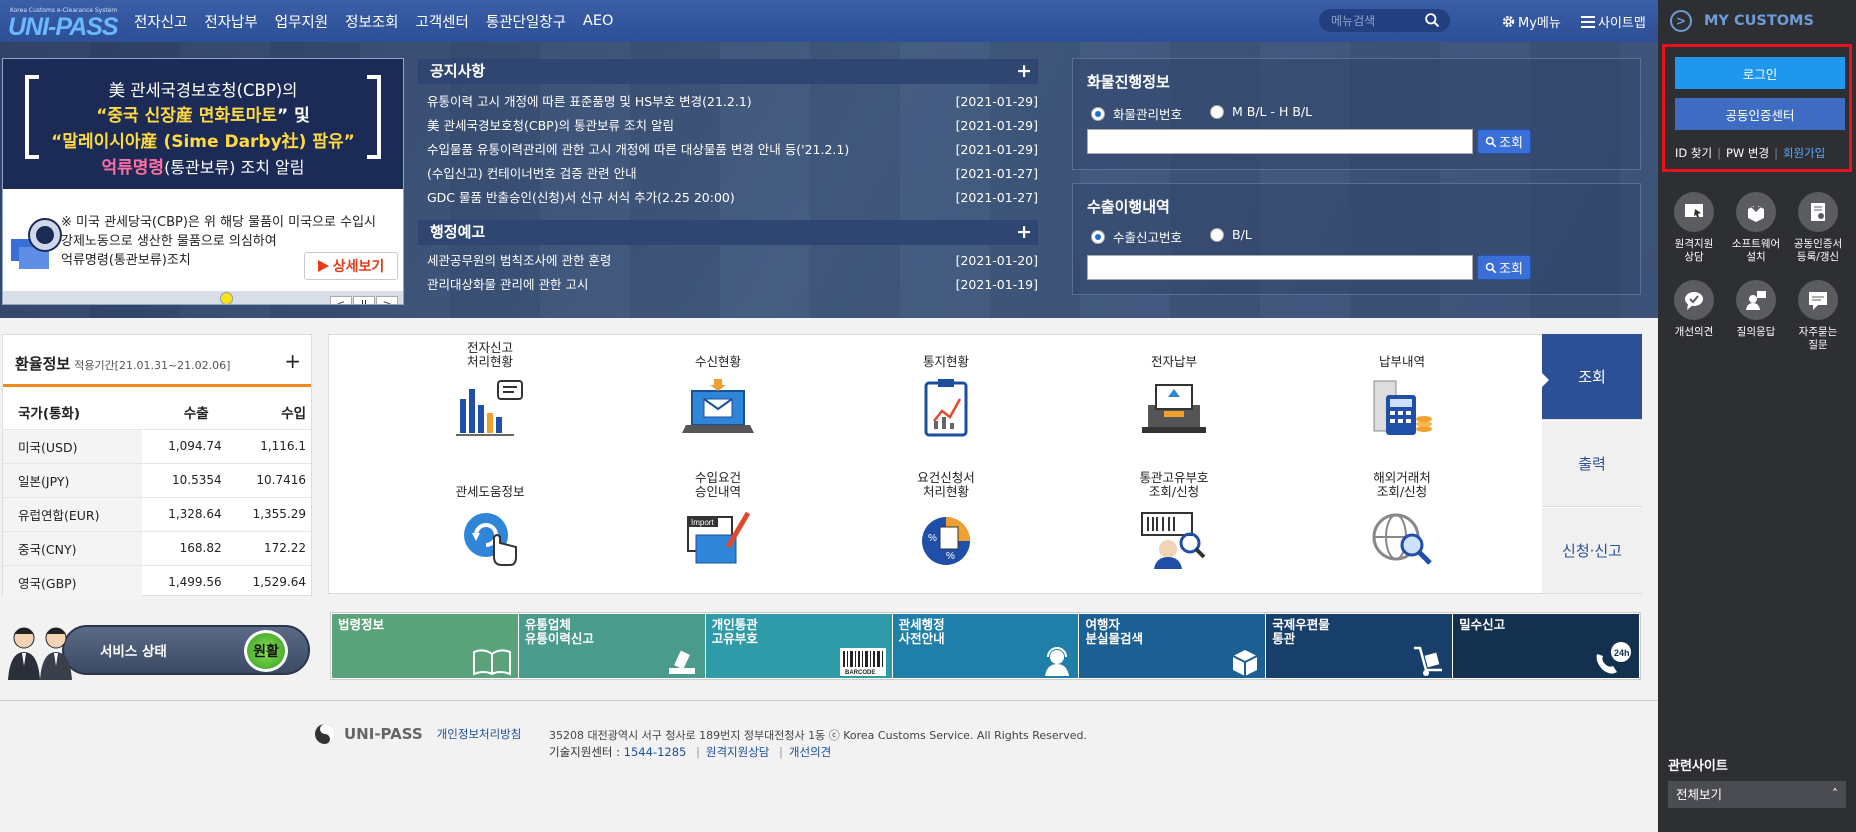 Image resolution: width=1856 pixels, height=832 pixels. What do you see at coordinates (203, 142) in the screenshot?
I see `banner-line-3-text: “말레이시아産 (Sime Darby社) 팜유”` at bounding box center [203, 142].